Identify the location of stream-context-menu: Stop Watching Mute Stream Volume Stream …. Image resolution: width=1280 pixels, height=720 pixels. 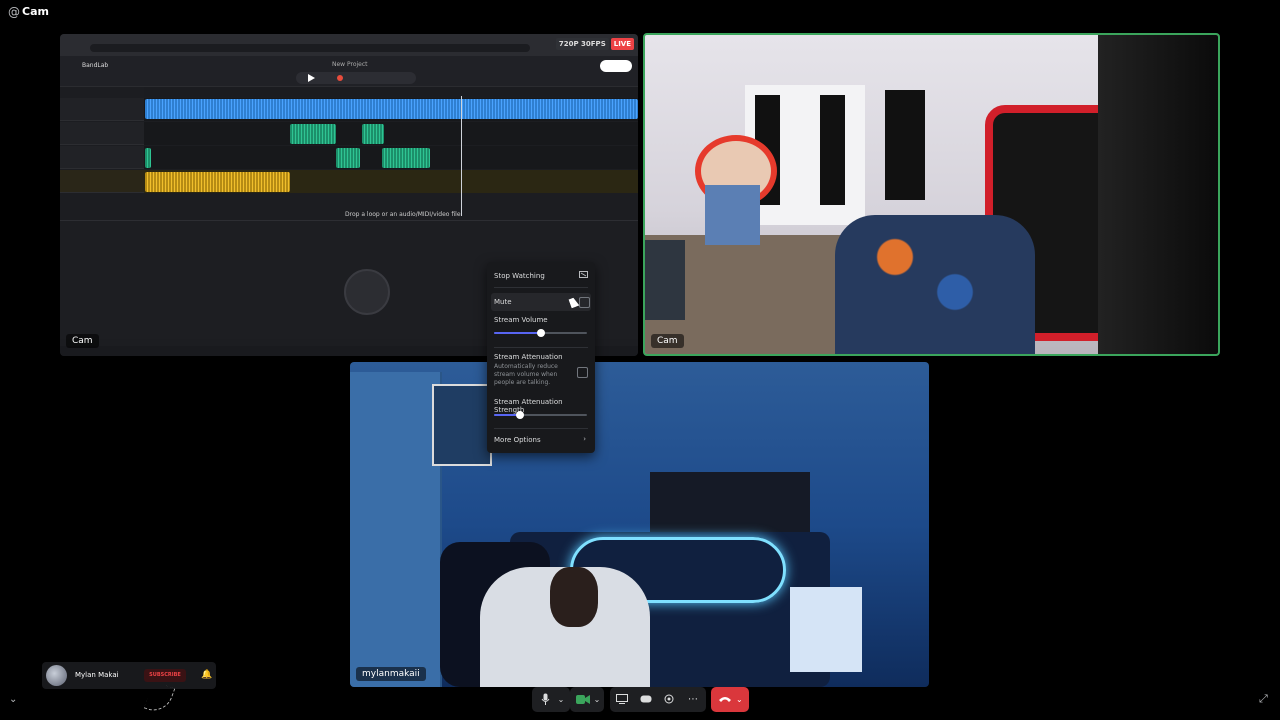
(541, 357).